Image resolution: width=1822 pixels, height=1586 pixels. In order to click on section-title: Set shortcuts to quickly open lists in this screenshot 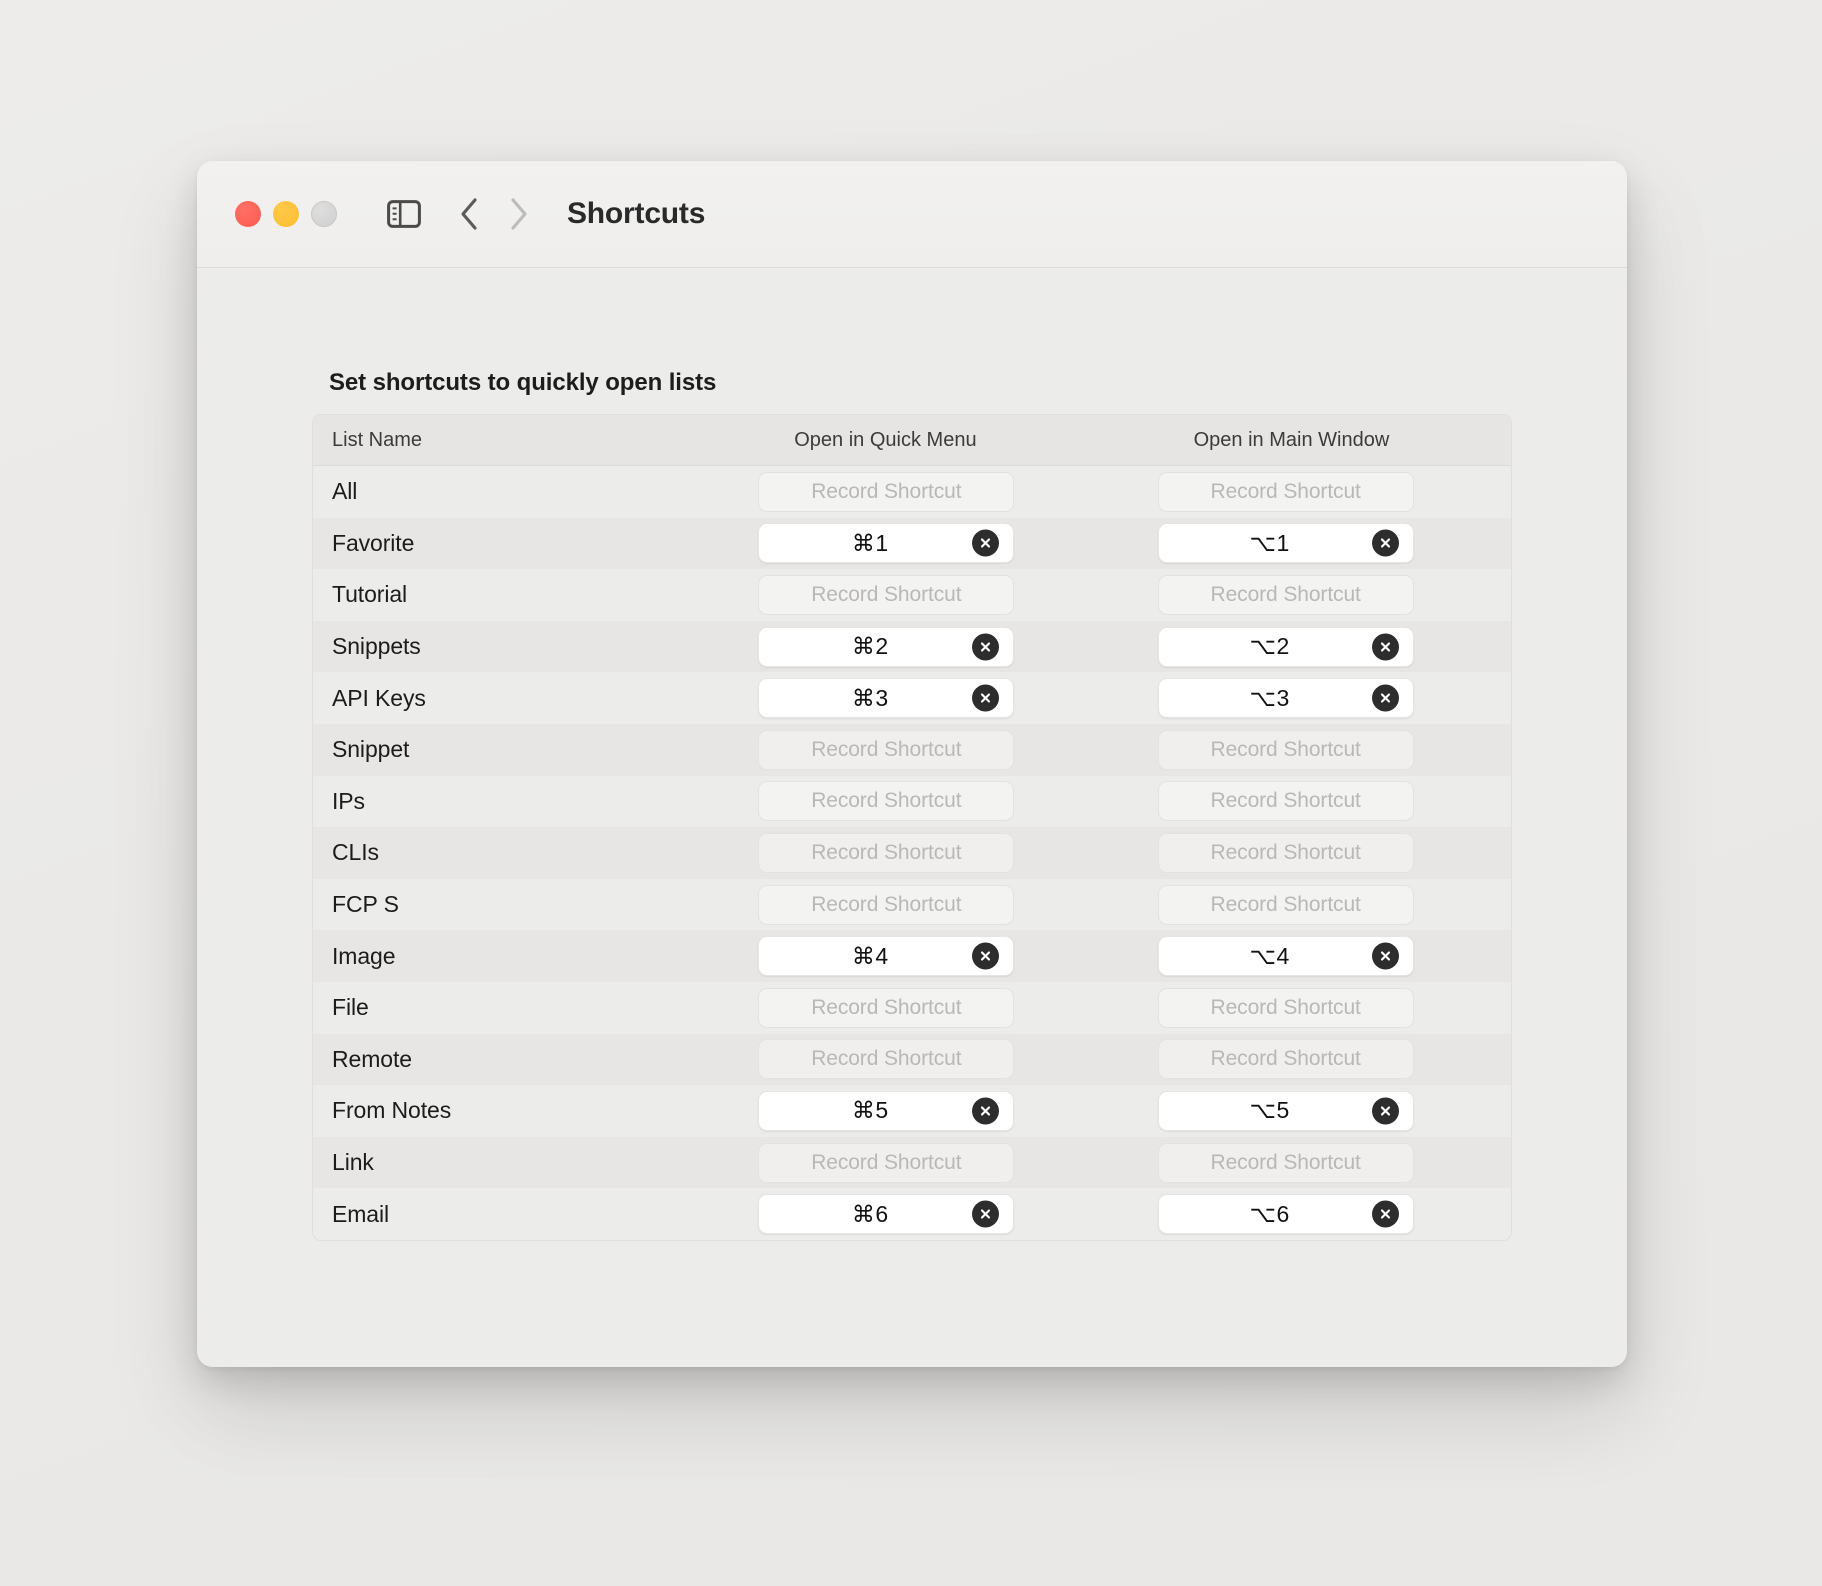, I will do `click(523, 382)`.